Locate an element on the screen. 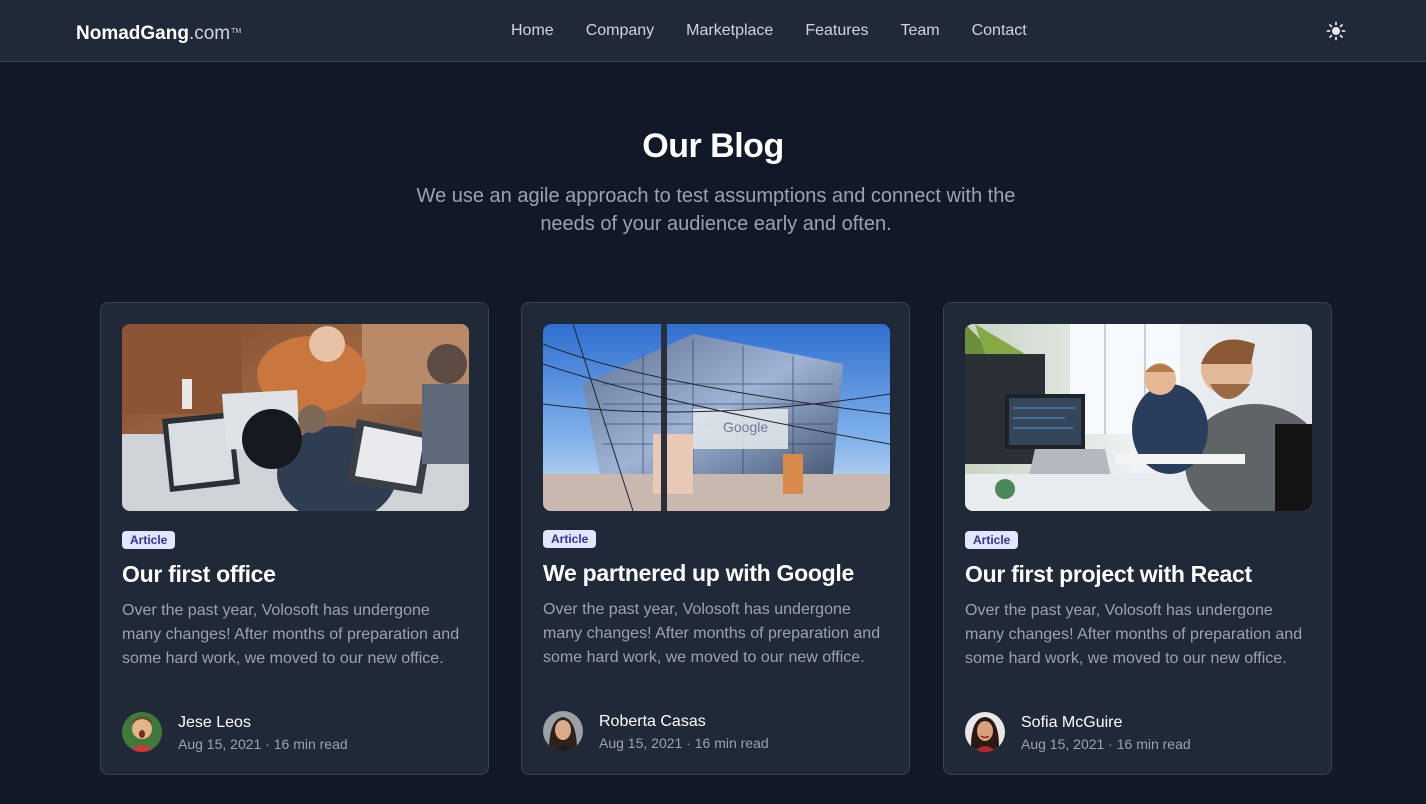  sun-icon is located at coordinates (1336, 31).